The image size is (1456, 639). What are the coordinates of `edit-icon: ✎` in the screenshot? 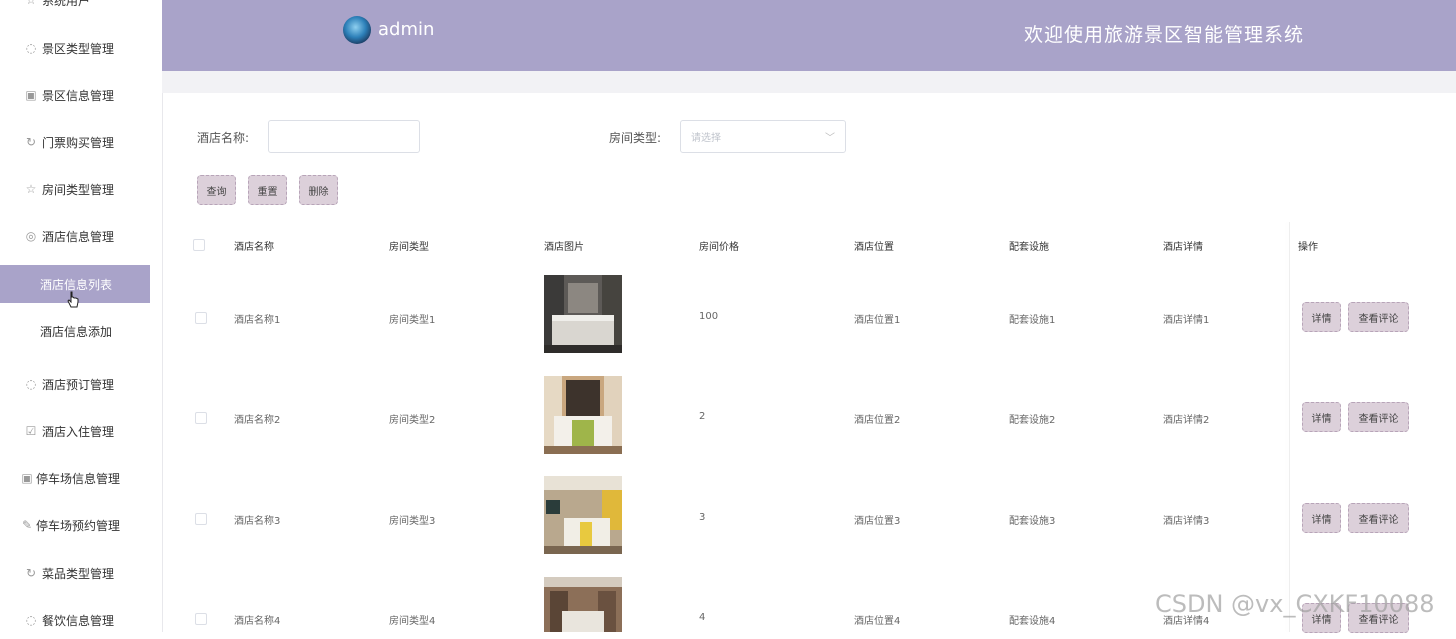 It's located at (27, 525).